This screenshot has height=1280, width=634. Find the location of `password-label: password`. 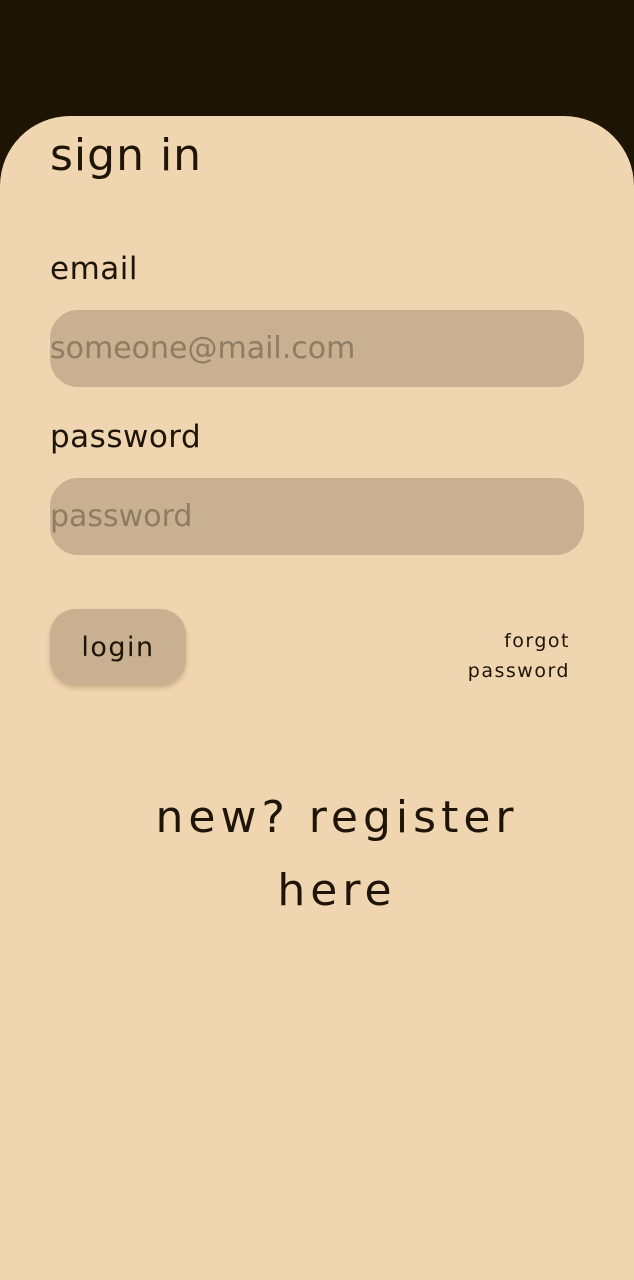

password-label: password is located at coordinates (126, 437).